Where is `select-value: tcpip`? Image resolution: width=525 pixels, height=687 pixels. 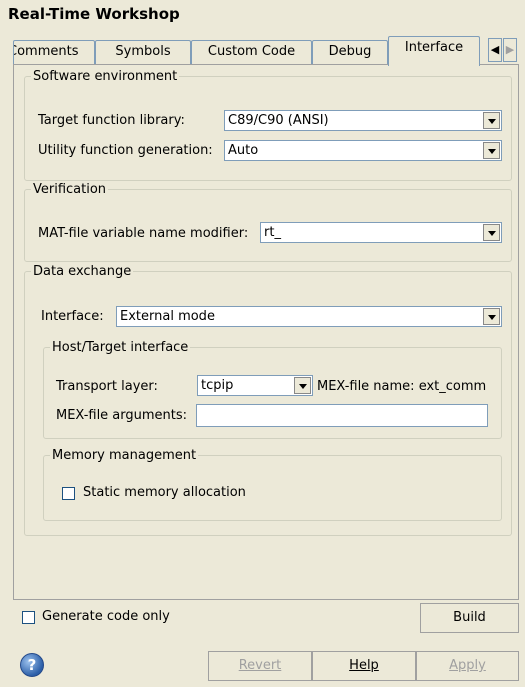
select-value: tcpip is located at coordinates (217, 385).